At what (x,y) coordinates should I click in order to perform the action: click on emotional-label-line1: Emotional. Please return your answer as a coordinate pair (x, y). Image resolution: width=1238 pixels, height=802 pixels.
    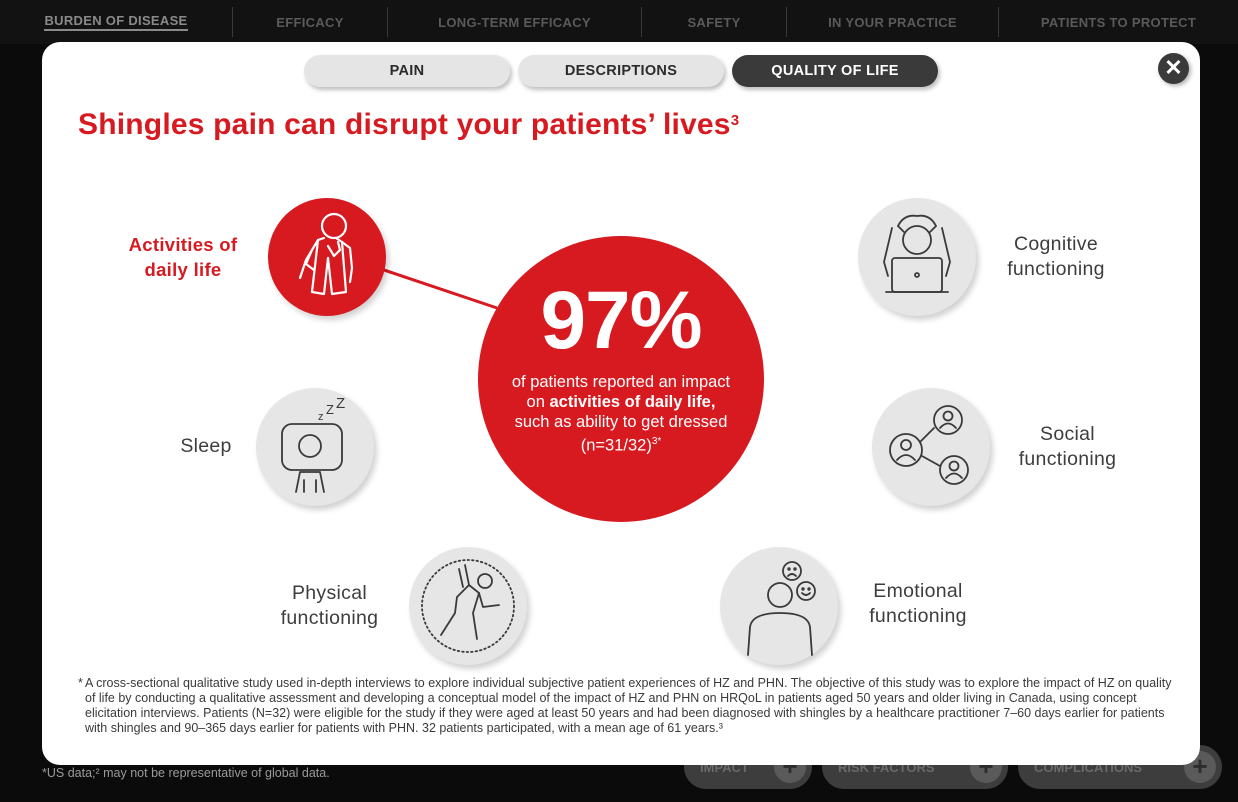
    Looking at the image, I should click on (918, 591).